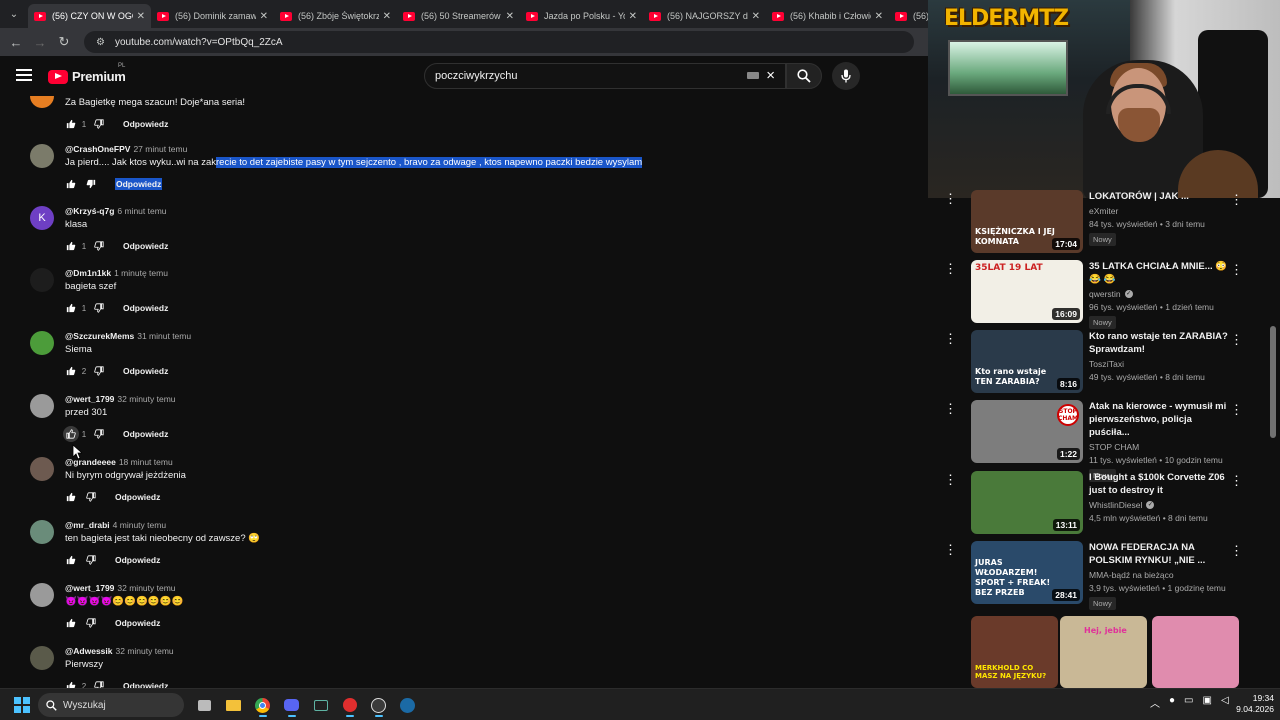 This screenshot has width=1280, height=720. What do you see at coordinates (100, 42) in the screenshot?
I see `site-info-icon: ⚙` at bounding box center [100, 42].